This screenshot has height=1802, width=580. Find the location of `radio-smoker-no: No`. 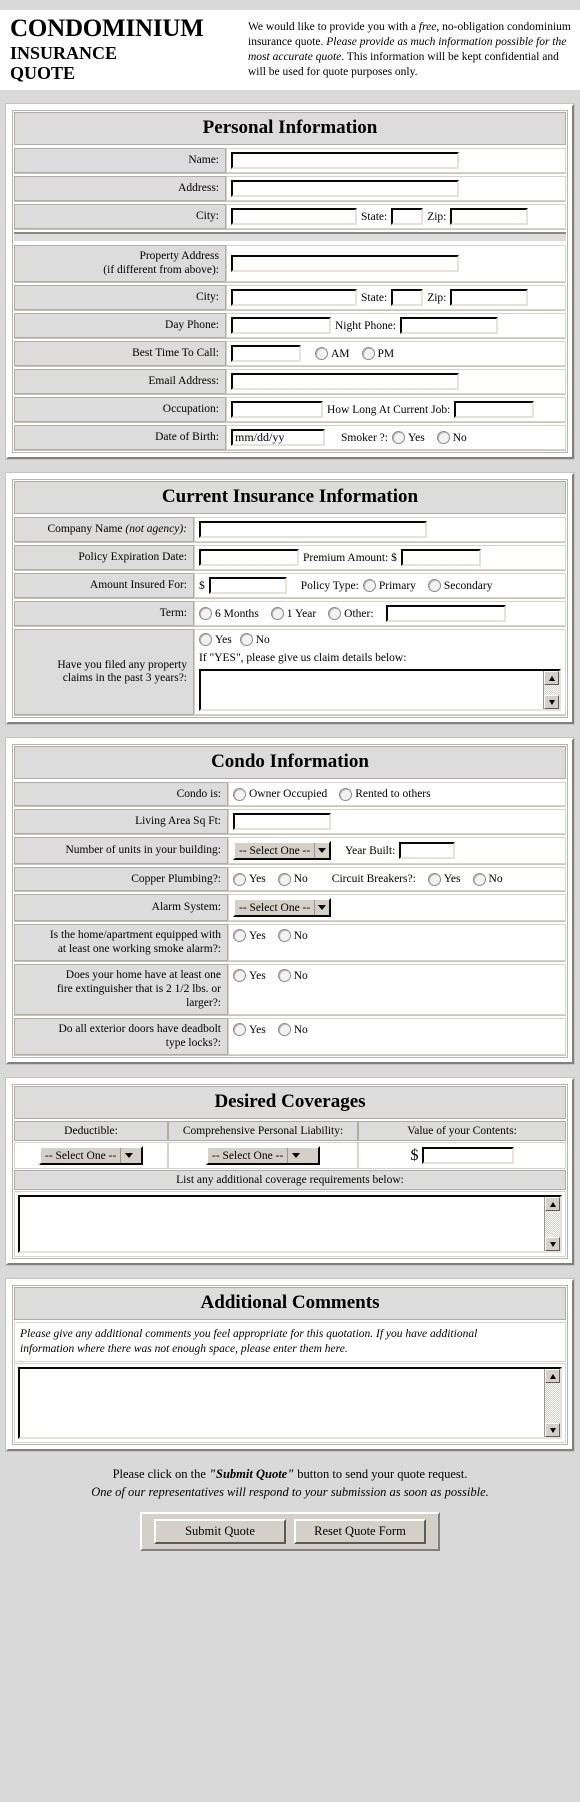

radio-smoker-no: No is located at coordinates (451, 438).